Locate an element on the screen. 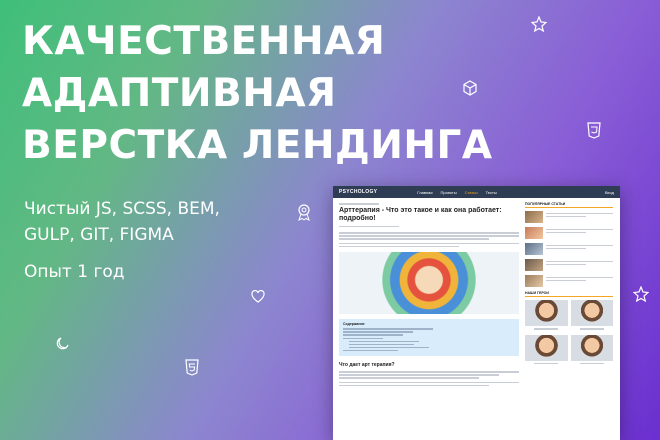  mockup-popular-title: ПОПУЛЯРНЫЕ СТАТЬИ is located at coordinates (569, 205).